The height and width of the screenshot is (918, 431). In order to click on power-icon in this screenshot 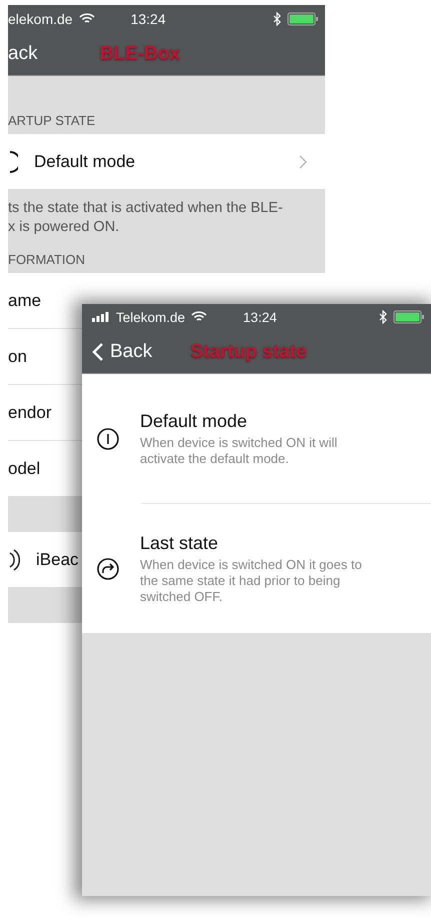, I will do `click(108, 438)`.